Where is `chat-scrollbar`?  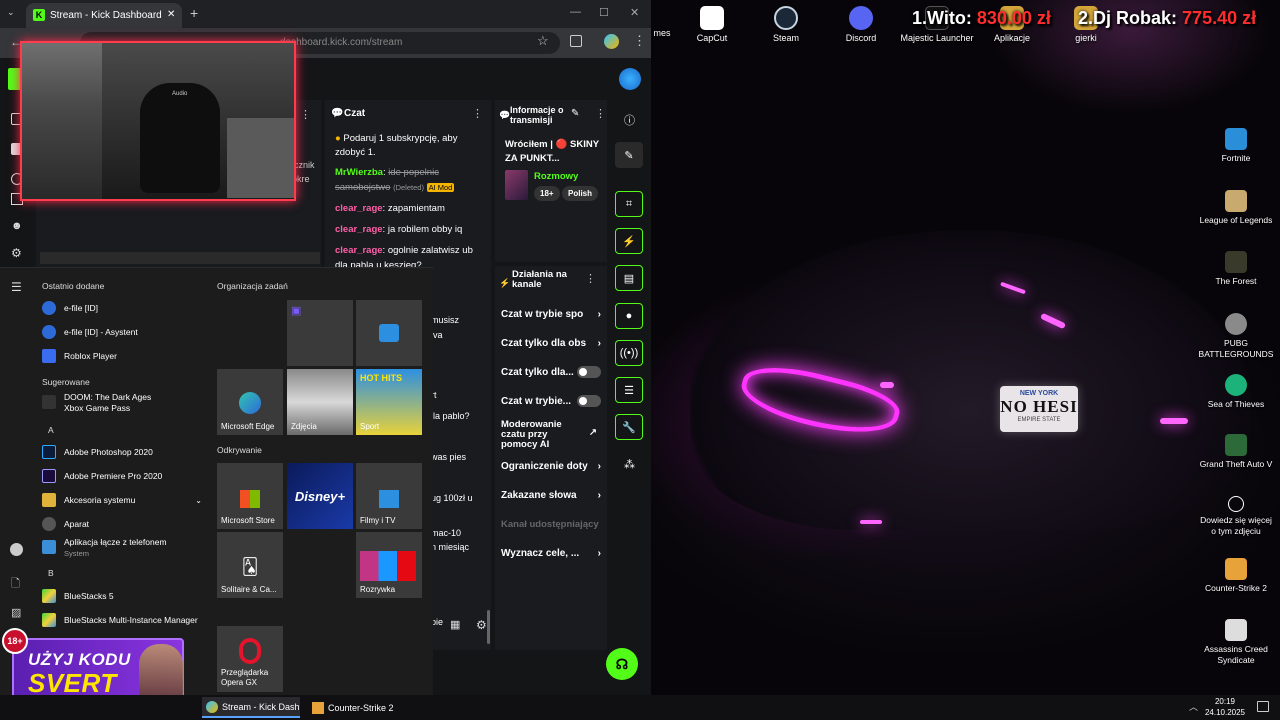 chat-scrollbar is located at coordinates (488, 627).